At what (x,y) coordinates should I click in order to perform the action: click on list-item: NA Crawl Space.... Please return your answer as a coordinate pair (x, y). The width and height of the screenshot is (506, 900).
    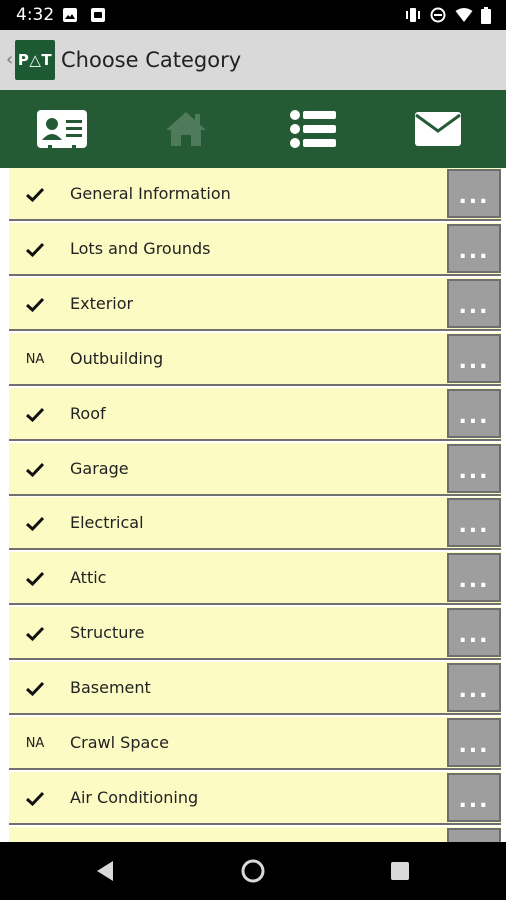
    Looking at the image, I should click on (255, 743).